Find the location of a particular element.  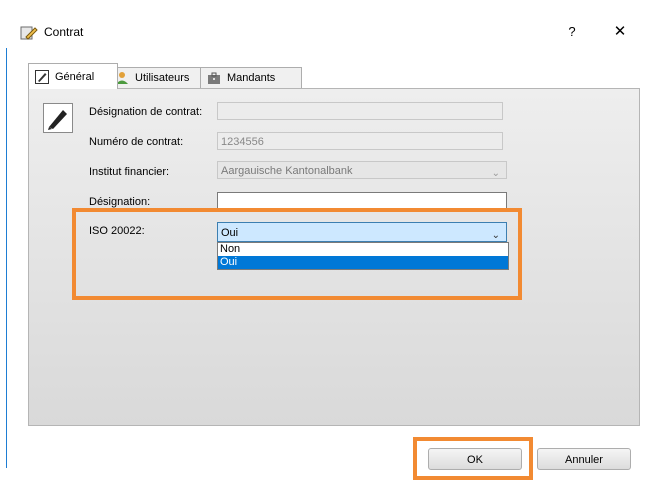

tab-label: Général is located at coordinates (75, 76).